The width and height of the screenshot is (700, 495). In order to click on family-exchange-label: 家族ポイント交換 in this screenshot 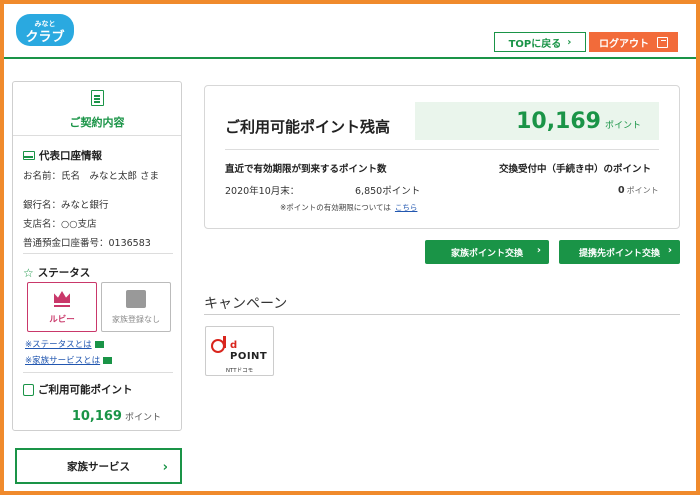, I will do `click(486, 253)`.